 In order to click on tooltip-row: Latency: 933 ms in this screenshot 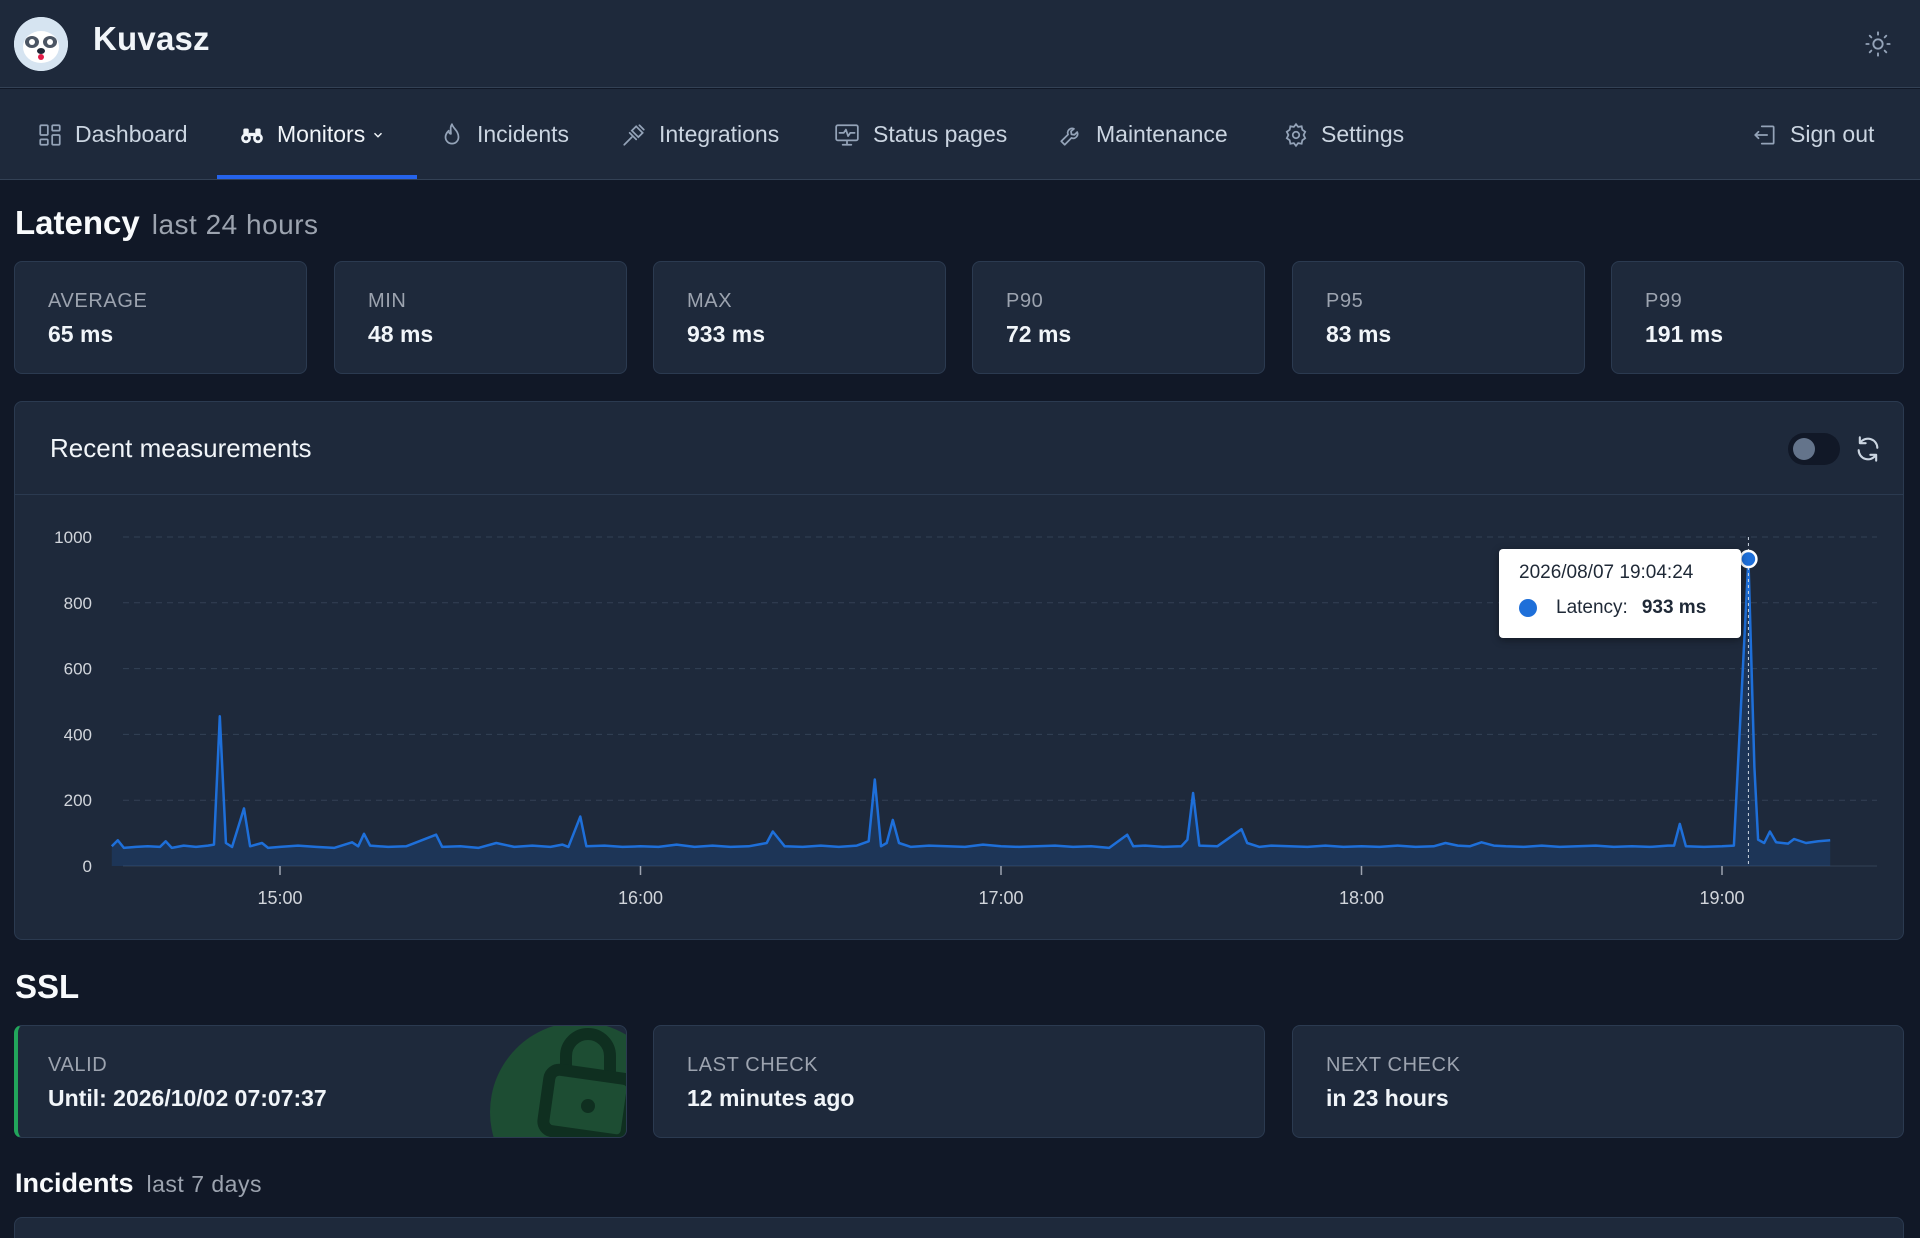, I will do `click(1630, 608)`.